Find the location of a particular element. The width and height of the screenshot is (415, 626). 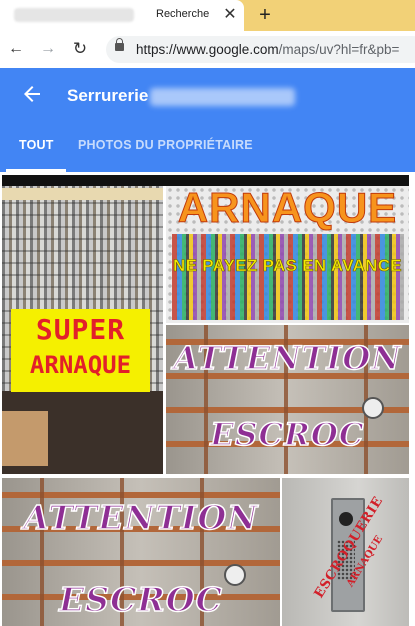

overlay-text-super: SUPER is located at coordinates (80, 329).